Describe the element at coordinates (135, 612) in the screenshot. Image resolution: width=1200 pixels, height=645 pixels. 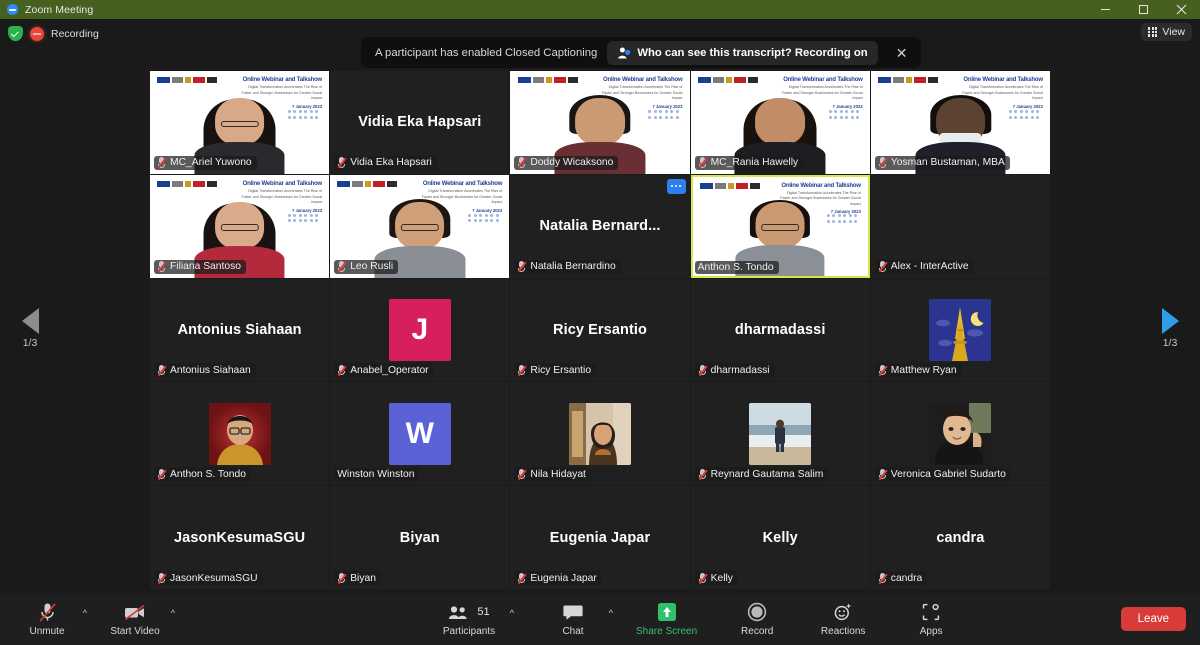
I see `camera-off-icon` at that location.